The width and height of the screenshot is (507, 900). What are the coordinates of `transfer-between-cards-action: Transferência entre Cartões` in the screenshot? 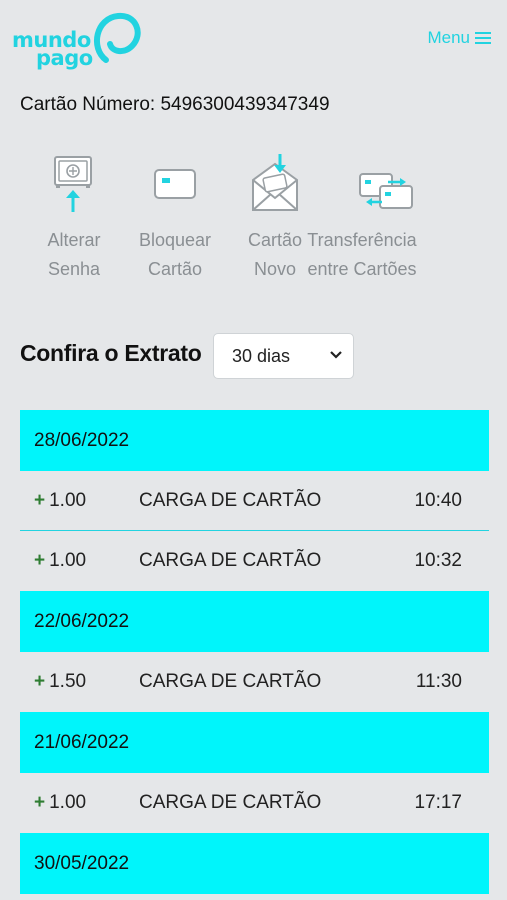 It's located at (372, 218).